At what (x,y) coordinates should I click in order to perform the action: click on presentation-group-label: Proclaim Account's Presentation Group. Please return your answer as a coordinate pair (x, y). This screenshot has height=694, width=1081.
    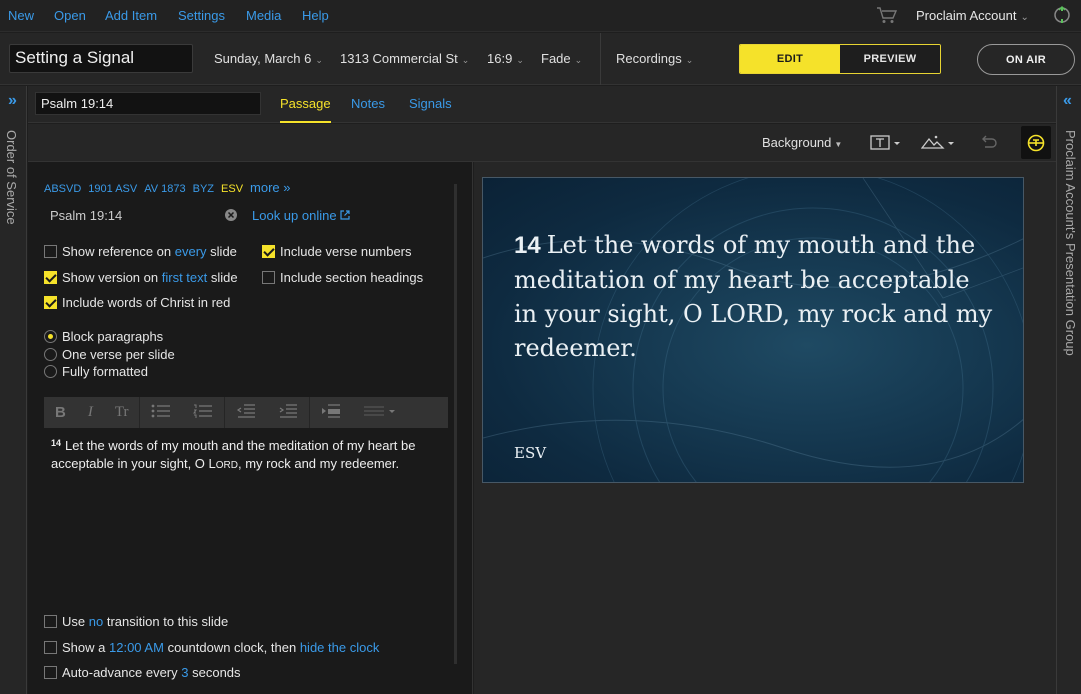
    Looking at the image, I should click on (1070, 243).